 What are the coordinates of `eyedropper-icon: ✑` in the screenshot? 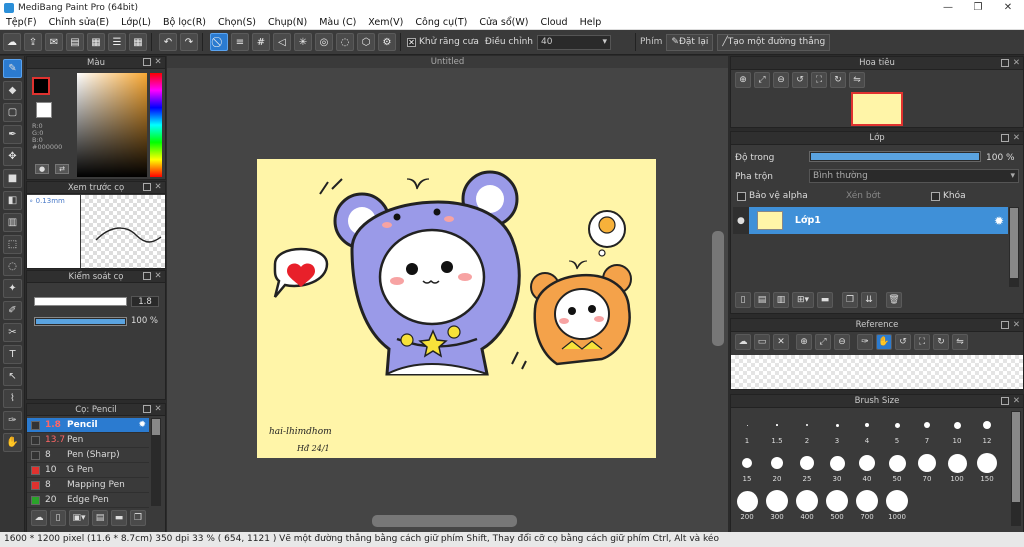 It's located at (12, 420).